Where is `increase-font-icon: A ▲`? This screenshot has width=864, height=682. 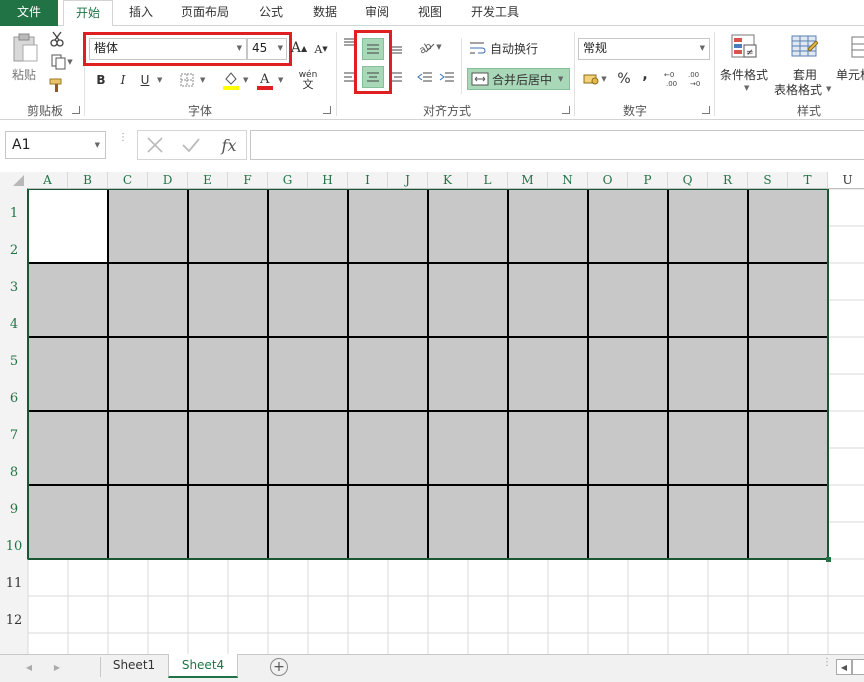
increase-font-icon: A ▲ is located at coordinates (299, 48).